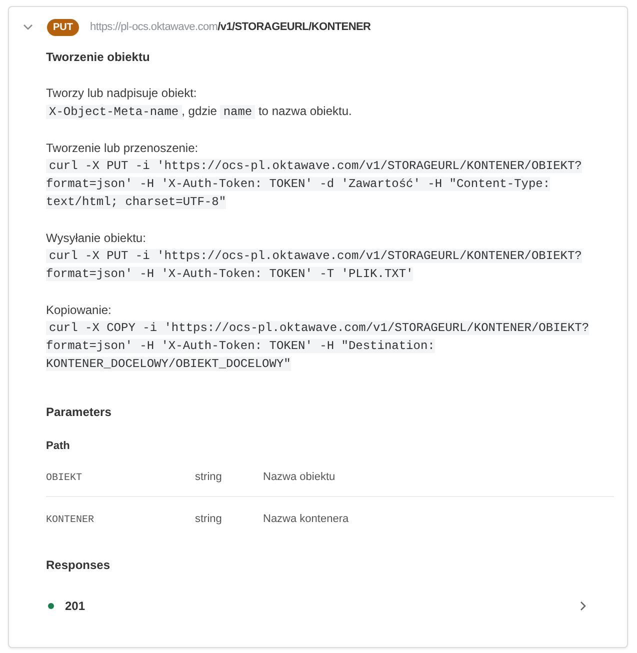 This screenshot has height=653, width=637. What do you see at coordinates (64, 478) in the screenshot?
I see `parameter-name: OBIEKT` at bounding box center [64, 478].